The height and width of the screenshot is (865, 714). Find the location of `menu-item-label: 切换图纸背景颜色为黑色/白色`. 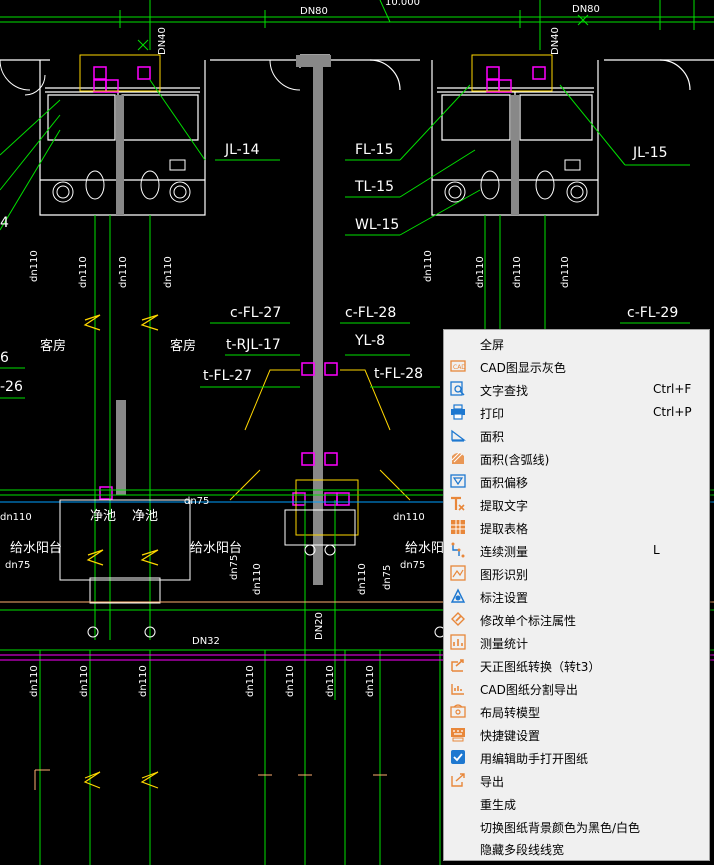

menu-item-label: 切换图纸背景颜色为黑色/白色 is located at coordinates (560, 828).